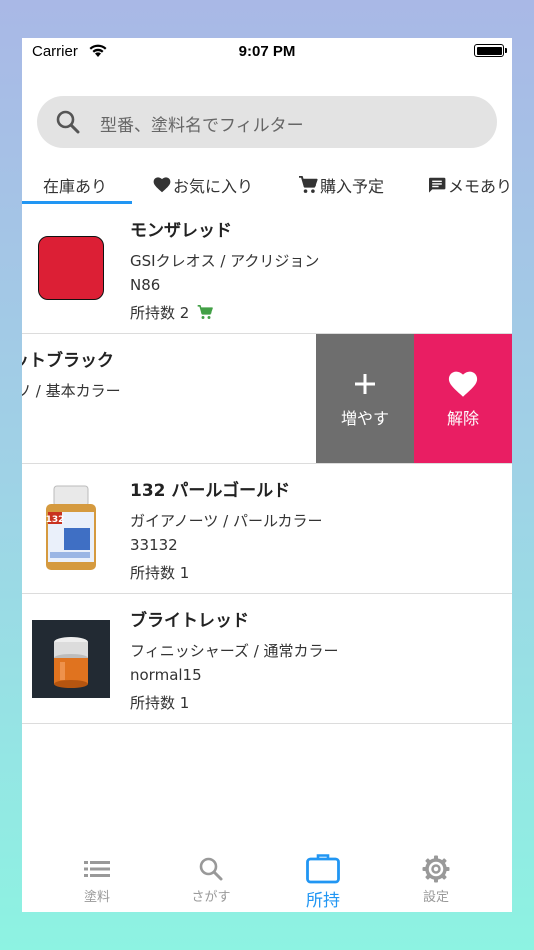  What do you see at coordinates (234, 651) in the screenshot?
I see `paint-maker: フィニッシャーズ / 通常カラー` at bounding box center [234, 651].